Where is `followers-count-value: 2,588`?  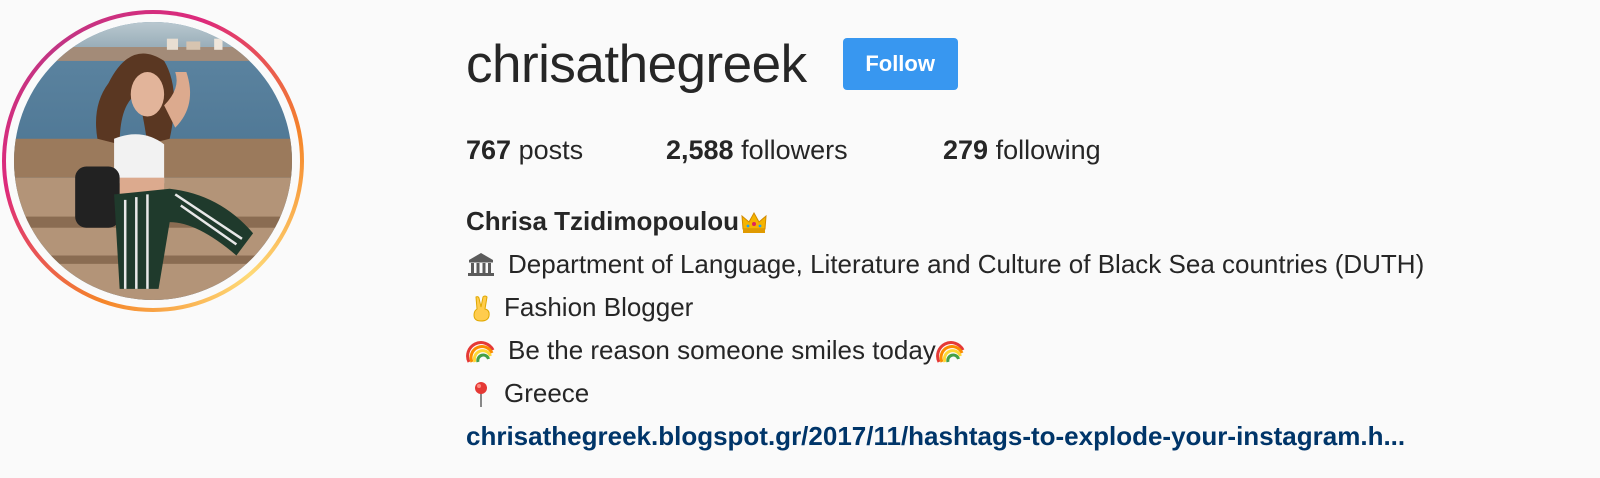 followers-count-value: 2,588 is located at coordinates (700, 150).